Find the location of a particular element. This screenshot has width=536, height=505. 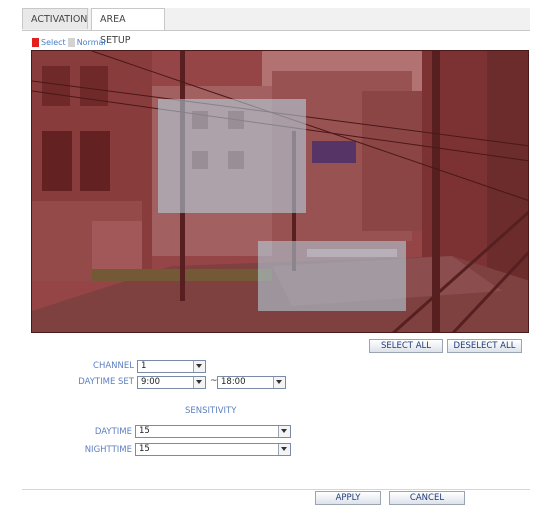

daytime-sensitivity-select: 15 is located at coordinates (213, 431).